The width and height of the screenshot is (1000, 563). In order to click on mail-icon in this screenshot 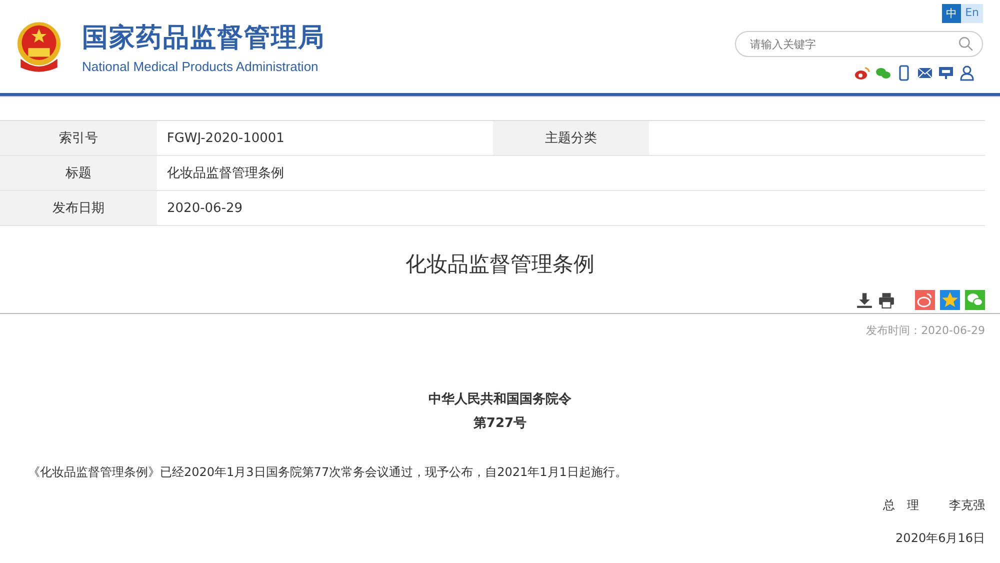, I will do `click(925, 73)`.